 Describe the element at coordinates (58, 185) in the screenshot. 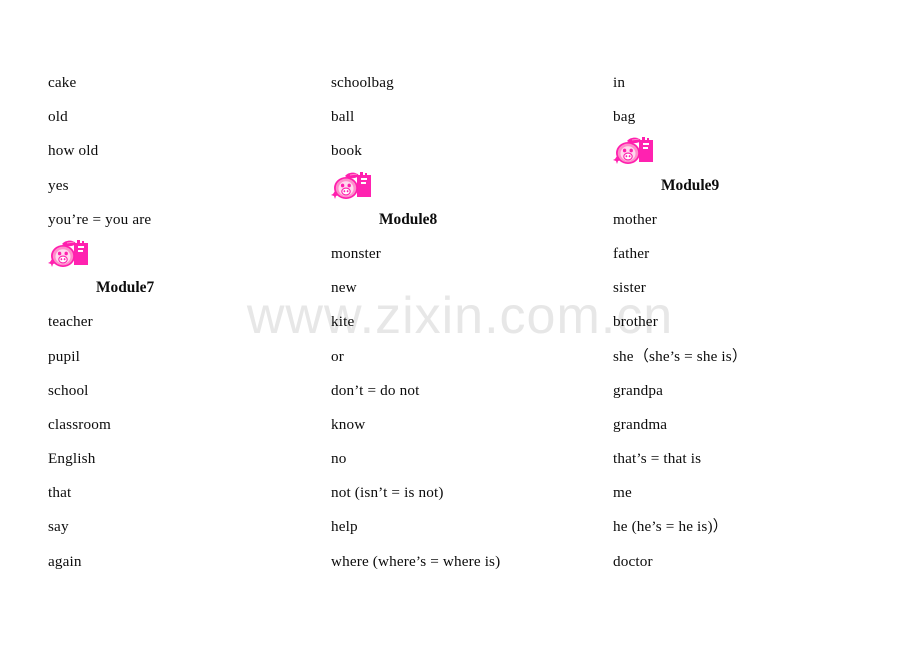

I see `vocabulary-entry: yes` at that location.